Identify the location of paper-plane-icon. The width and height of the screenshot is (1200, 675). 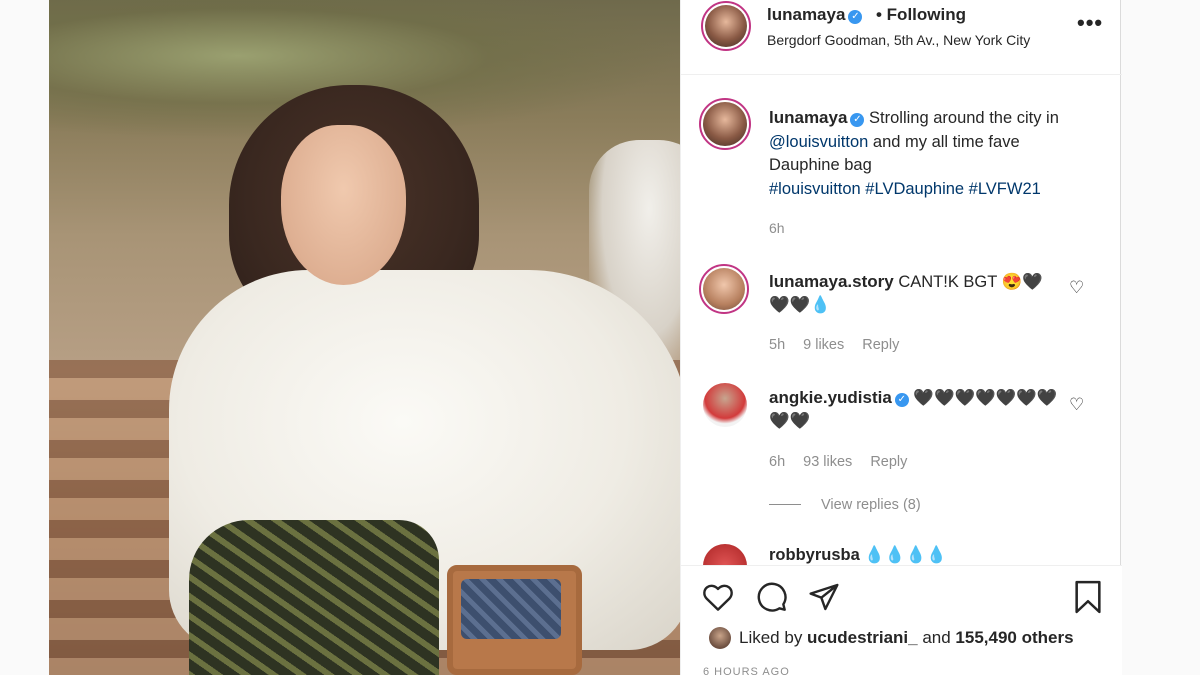
(824, 597).